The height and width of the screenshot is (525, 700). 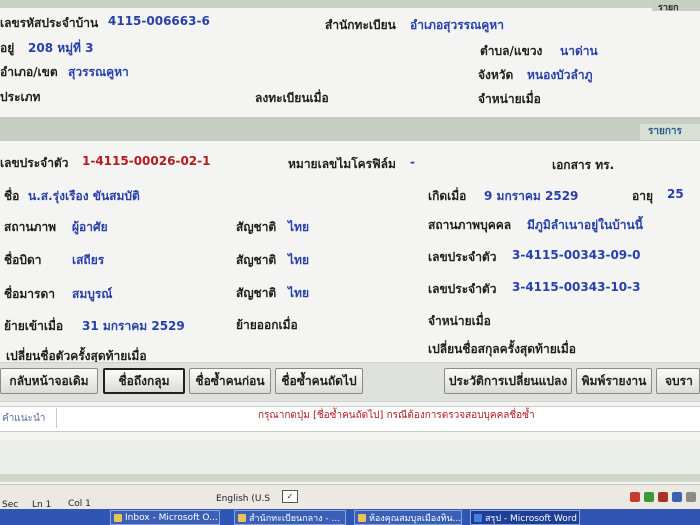 I want to click on folder-icon, so click(x=362, y=518).